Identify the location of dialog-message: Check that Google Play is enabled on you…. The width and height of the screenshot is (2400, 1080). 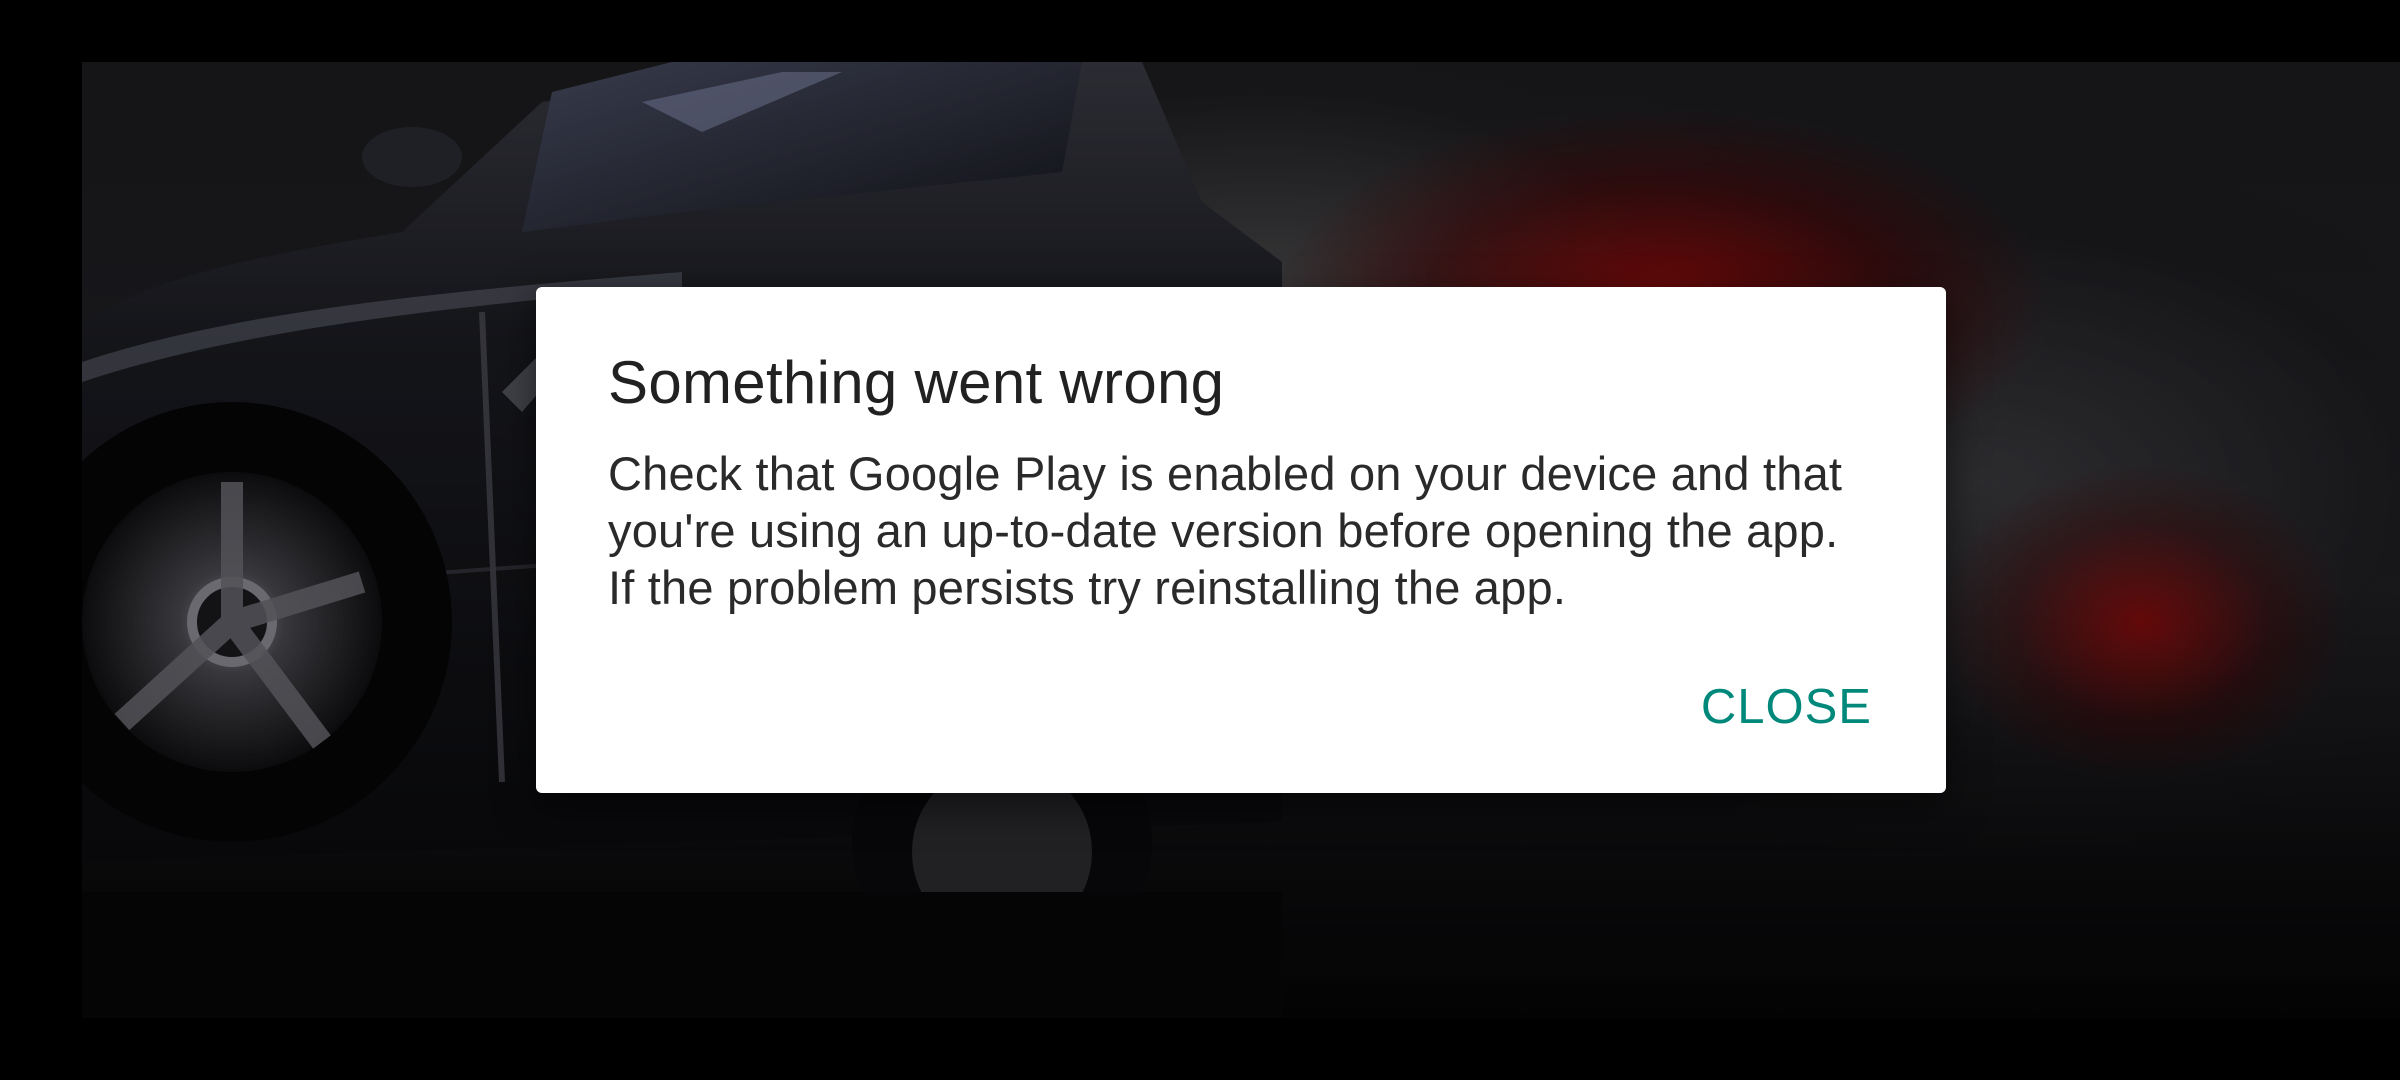
(1225, 530).